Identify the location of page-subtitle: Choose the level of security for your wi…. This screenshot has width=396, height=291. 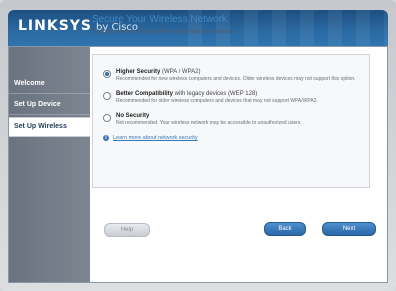
(164, 32).